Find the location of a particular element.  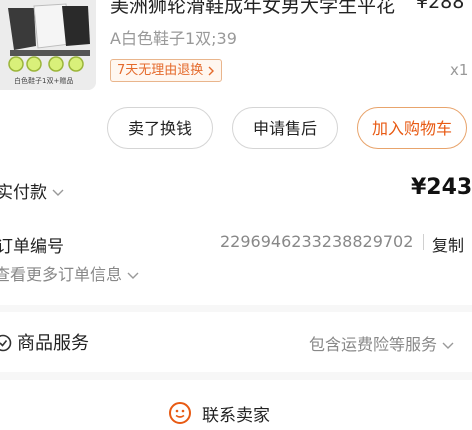

sell-button: 卖了换钱 is located at coordinates (160, 128).